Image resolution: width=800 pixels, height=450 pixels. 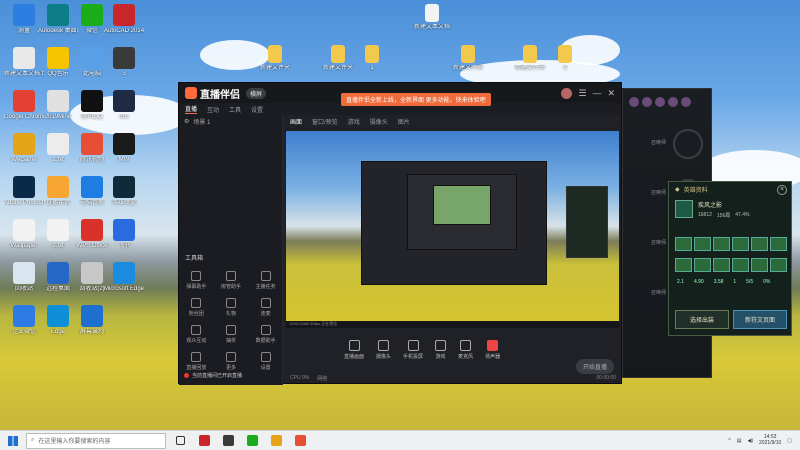 What do you see at coordinates (596, 93) in the screenshot?
I see `minimize-icon: —` at bounding box center [596, 93].